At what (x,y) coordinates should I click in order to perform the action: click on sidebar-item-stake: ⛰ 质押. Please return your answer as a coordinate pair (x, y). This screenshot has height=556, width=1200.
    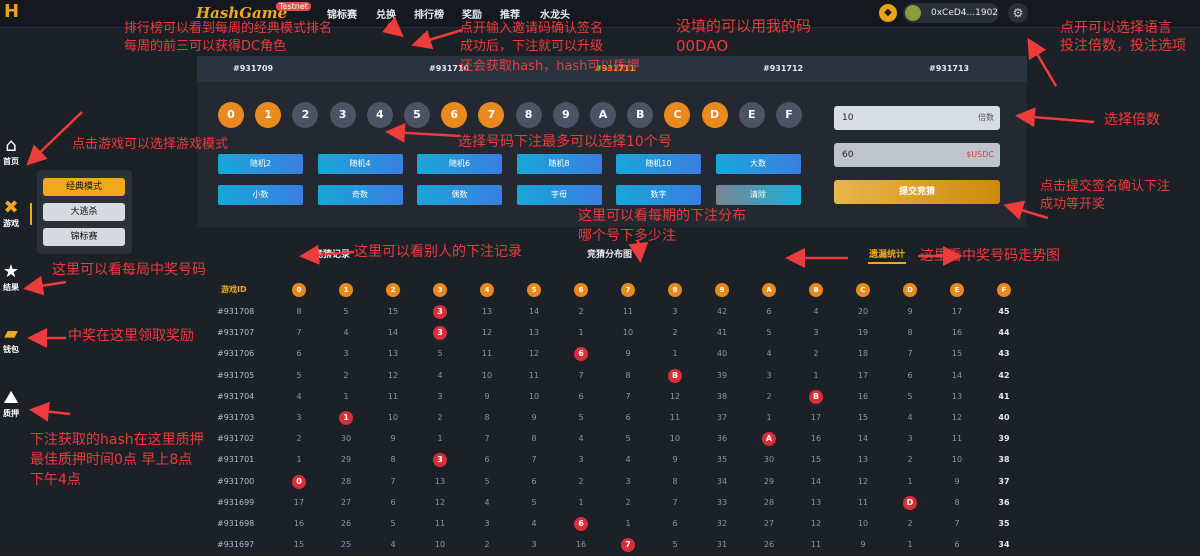
    Looking at the image, I should click on (11, 403).